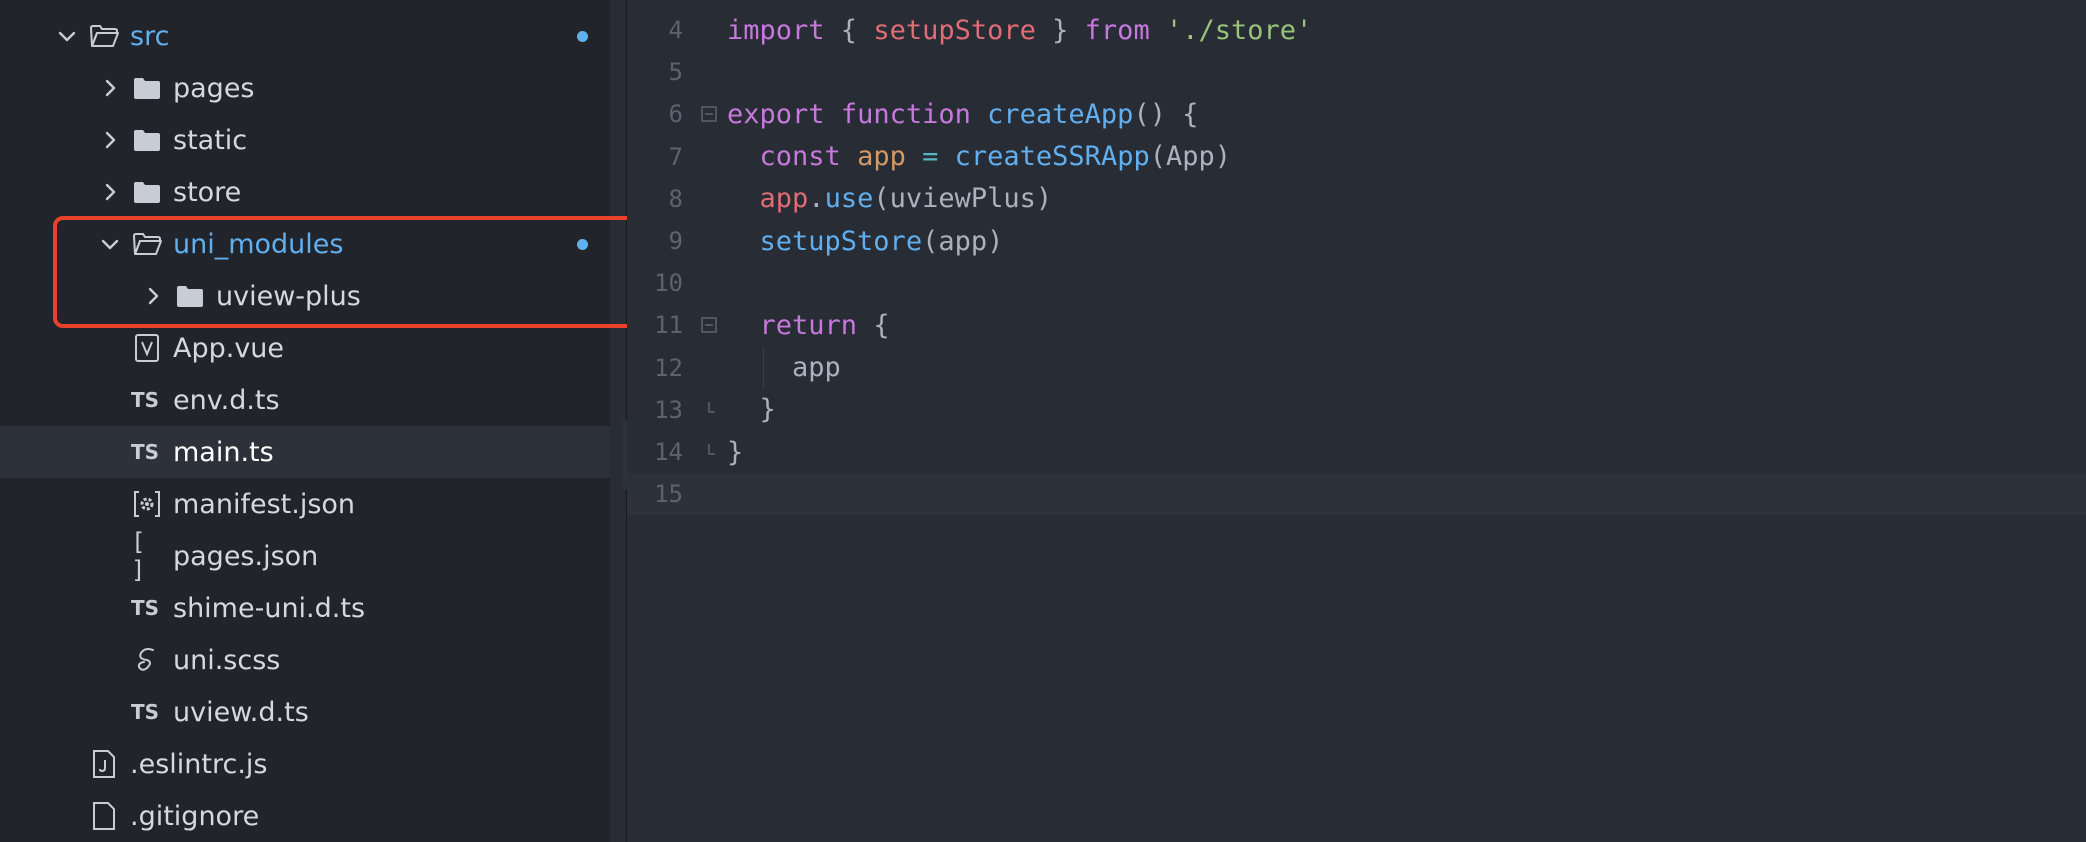  I want to click on tree-item-label: pages, so click(214, 88).